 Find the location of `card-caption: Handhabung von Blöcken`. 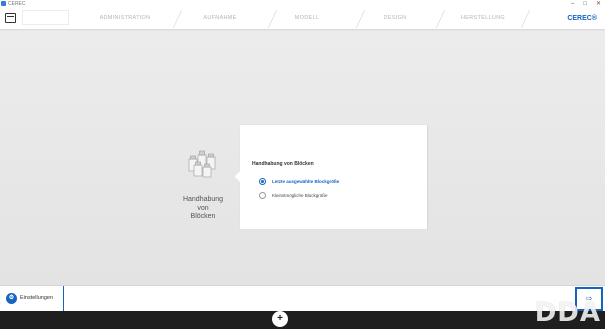

card-caption: Handhabung von Blöcken is located at coordinates (203, 209).